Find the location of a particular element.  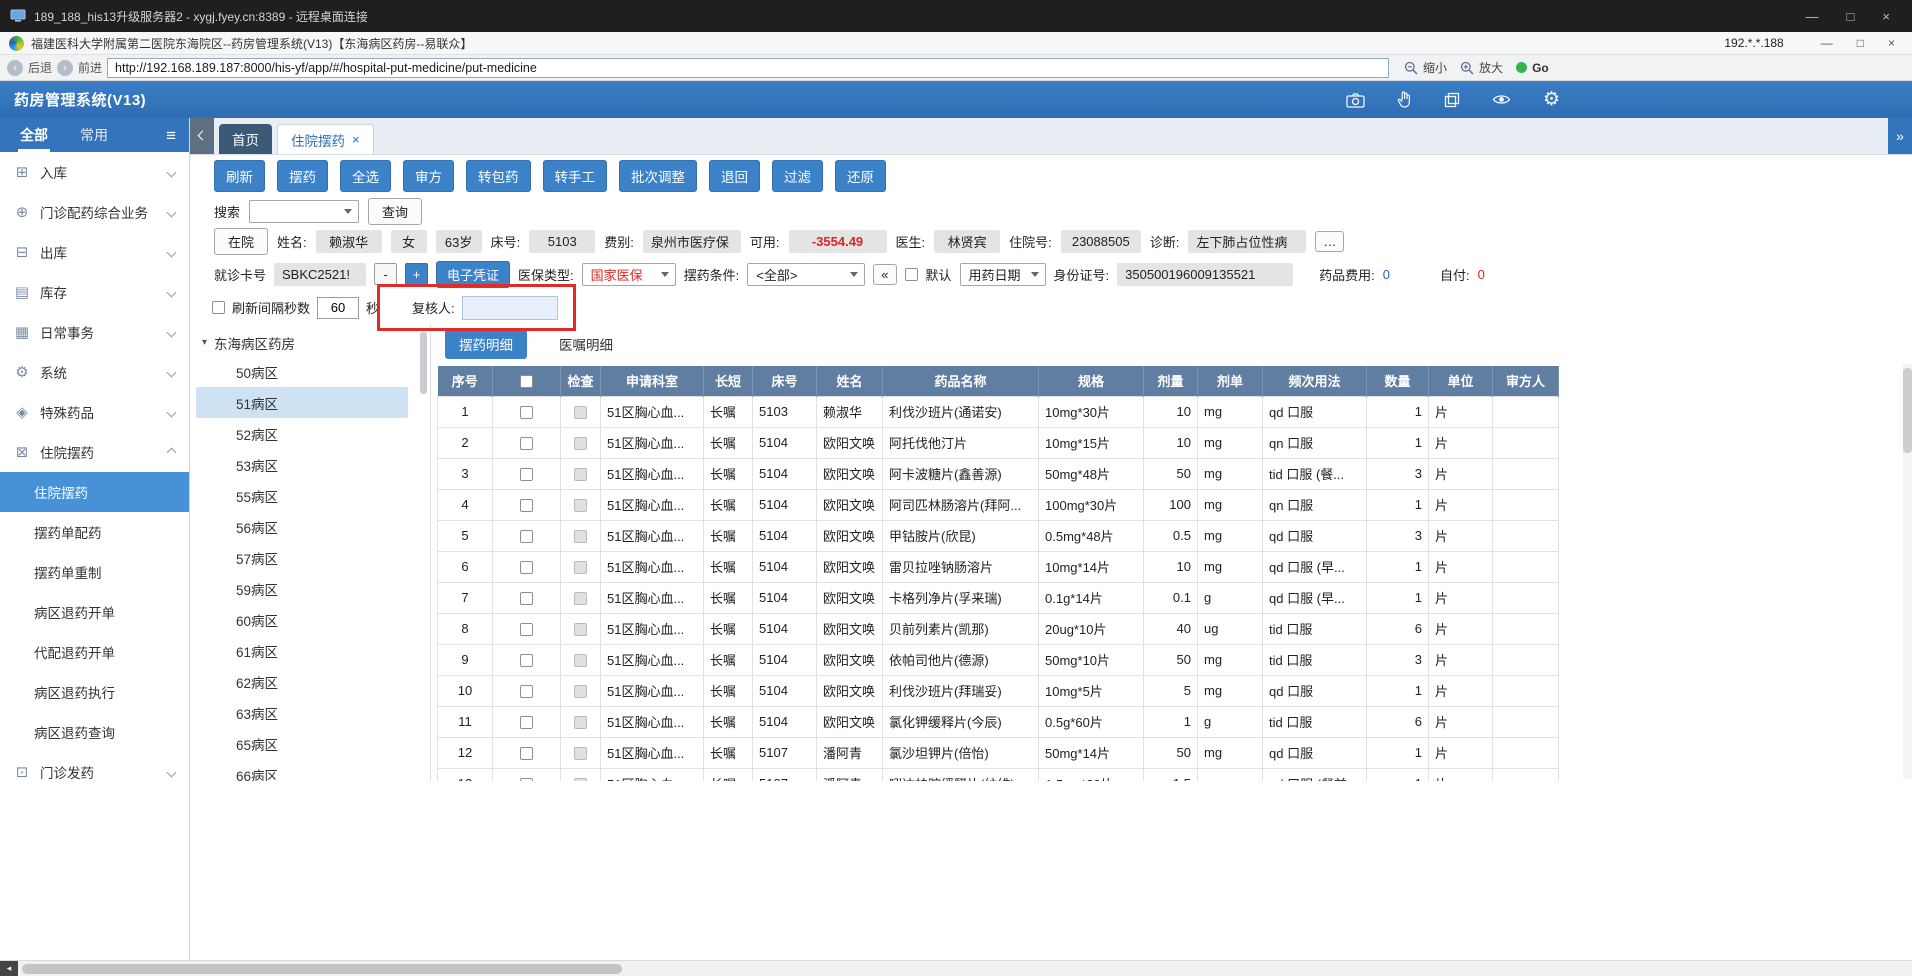

browser-restore-button: □ is located at coordinates (1860, 43).